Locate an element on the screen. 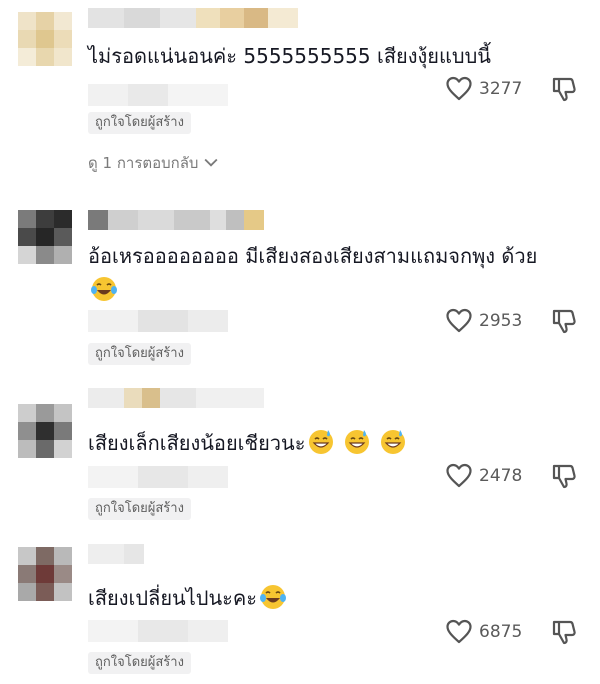  like-button: 2953 is located at coordinates (490, 321).